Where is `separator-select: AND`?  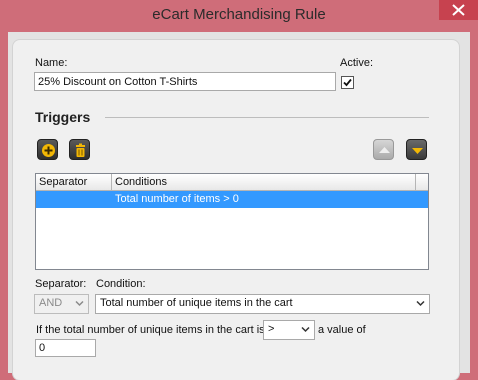
separator-select: AND is located at coordinates (61, 304).